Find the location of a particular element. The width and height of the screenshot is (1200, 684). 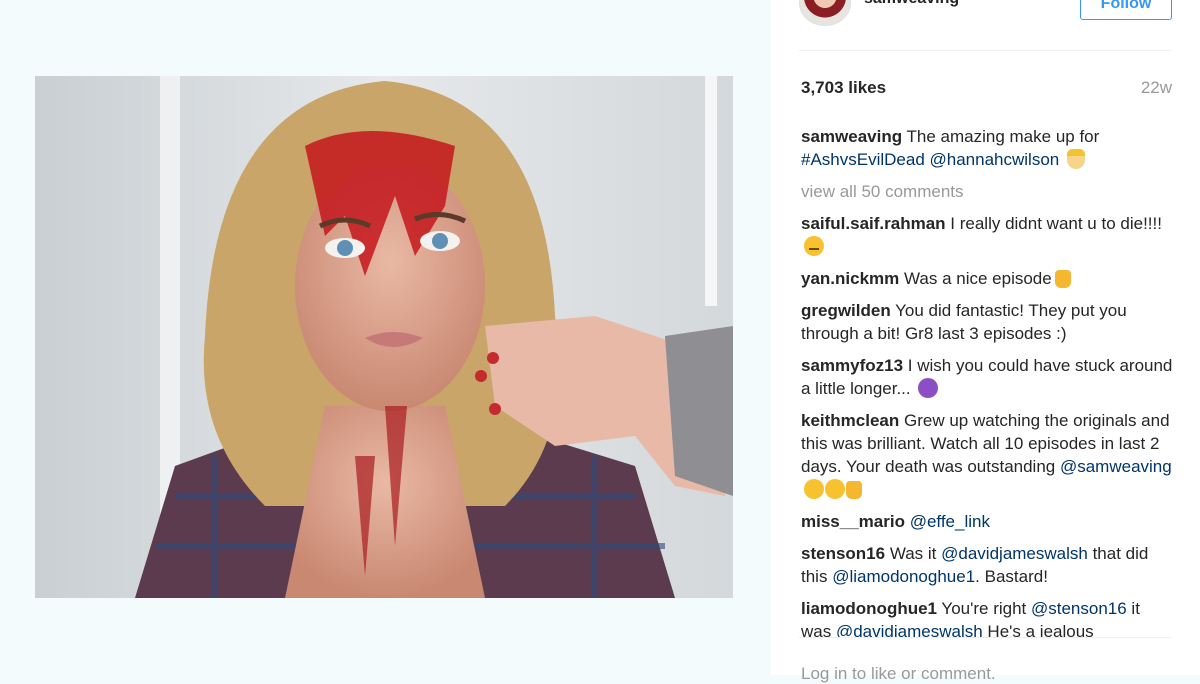

comment-username: sammyfoz13 is located at coordinates (852, 365).